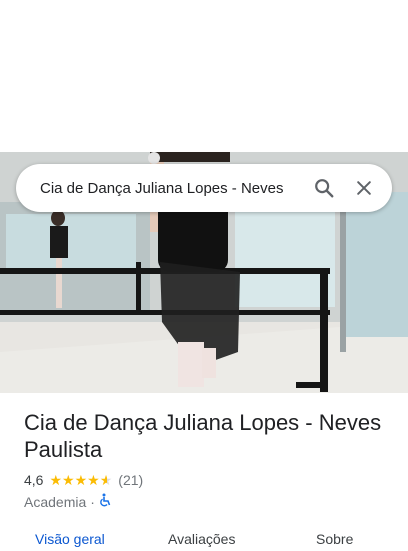 This screenshot has height=551, width=408. I want to click on tab-about: Sobre, so click(334, 539).